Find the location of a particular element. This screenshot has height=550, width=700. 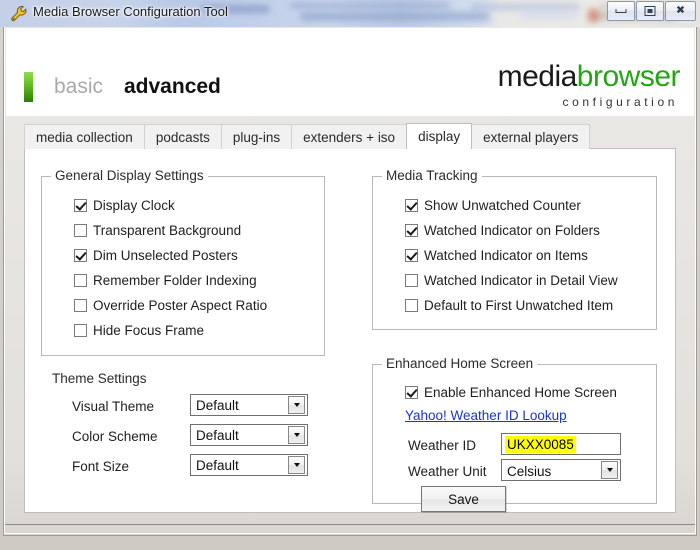

checkbox-label: Watched Indicator on Items is located at coordinates (506, 255).